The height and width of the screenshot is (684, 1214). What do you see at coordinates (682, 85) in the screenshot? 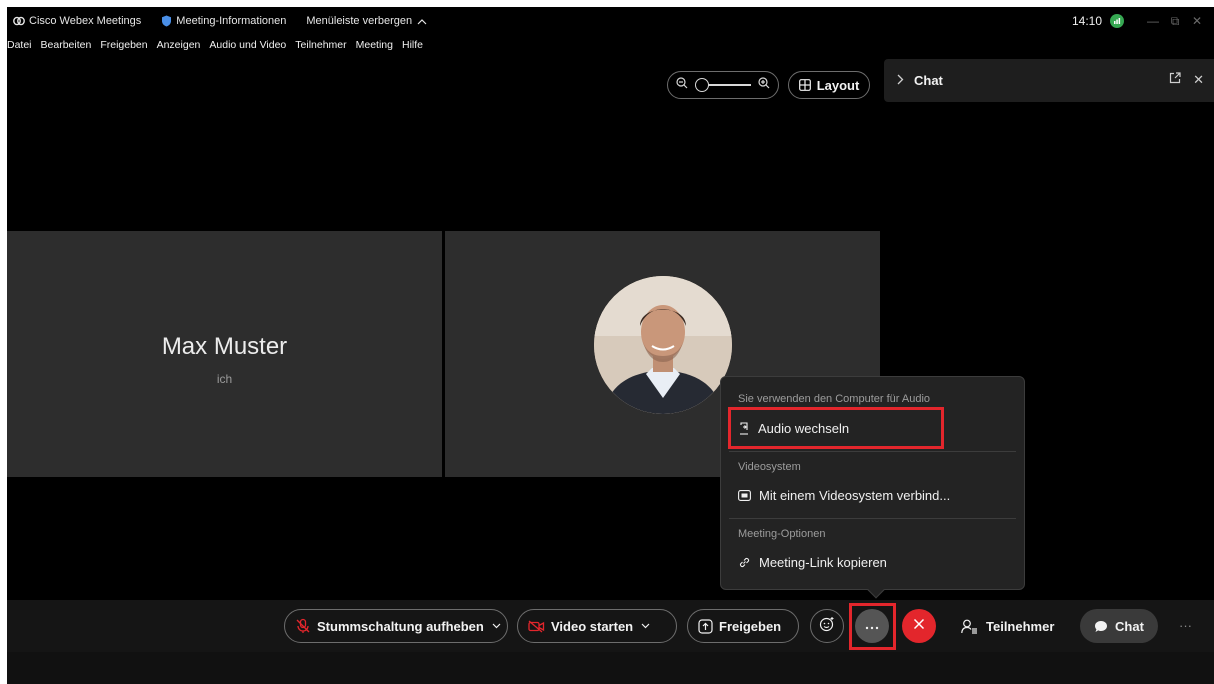
I see `zoom-out-icon` at bounding box center [682, 85].